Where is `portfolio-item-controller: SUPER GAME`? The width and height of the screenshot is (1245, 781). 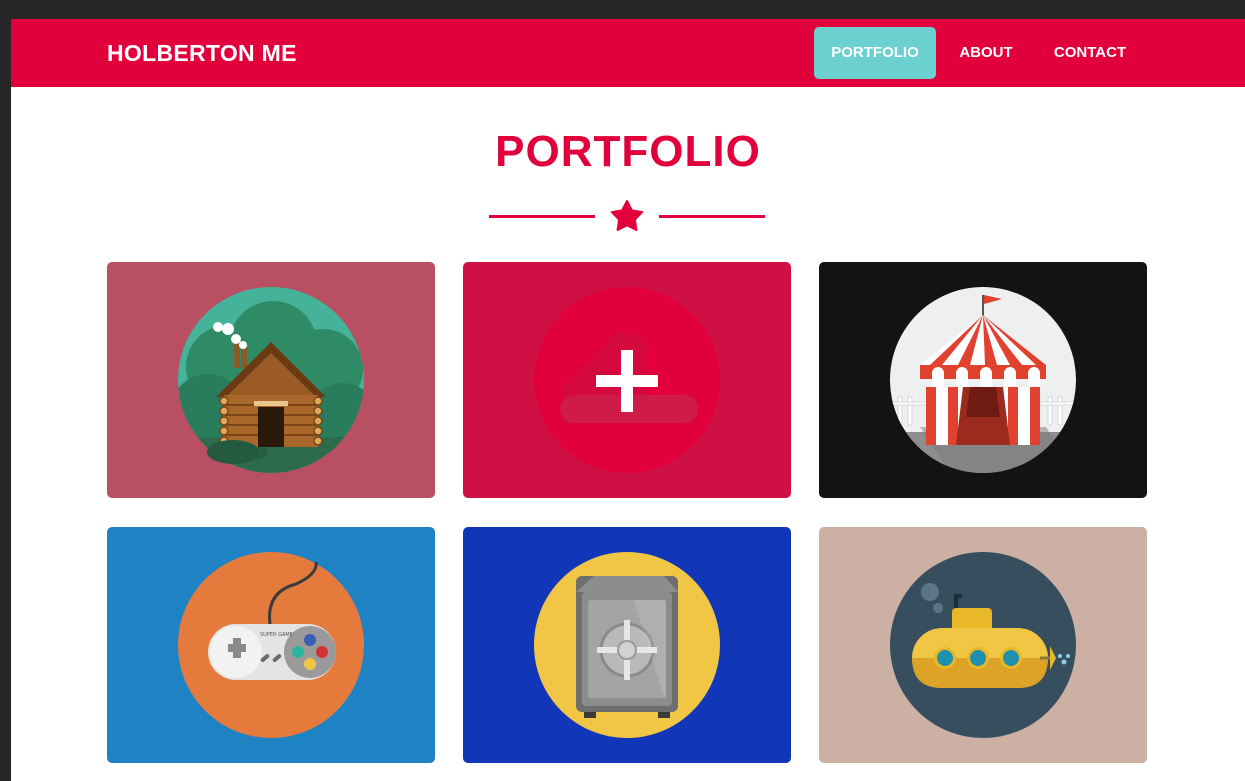 portfolio-item-controller: SUPER GAME is located at coordinates (271, 645).